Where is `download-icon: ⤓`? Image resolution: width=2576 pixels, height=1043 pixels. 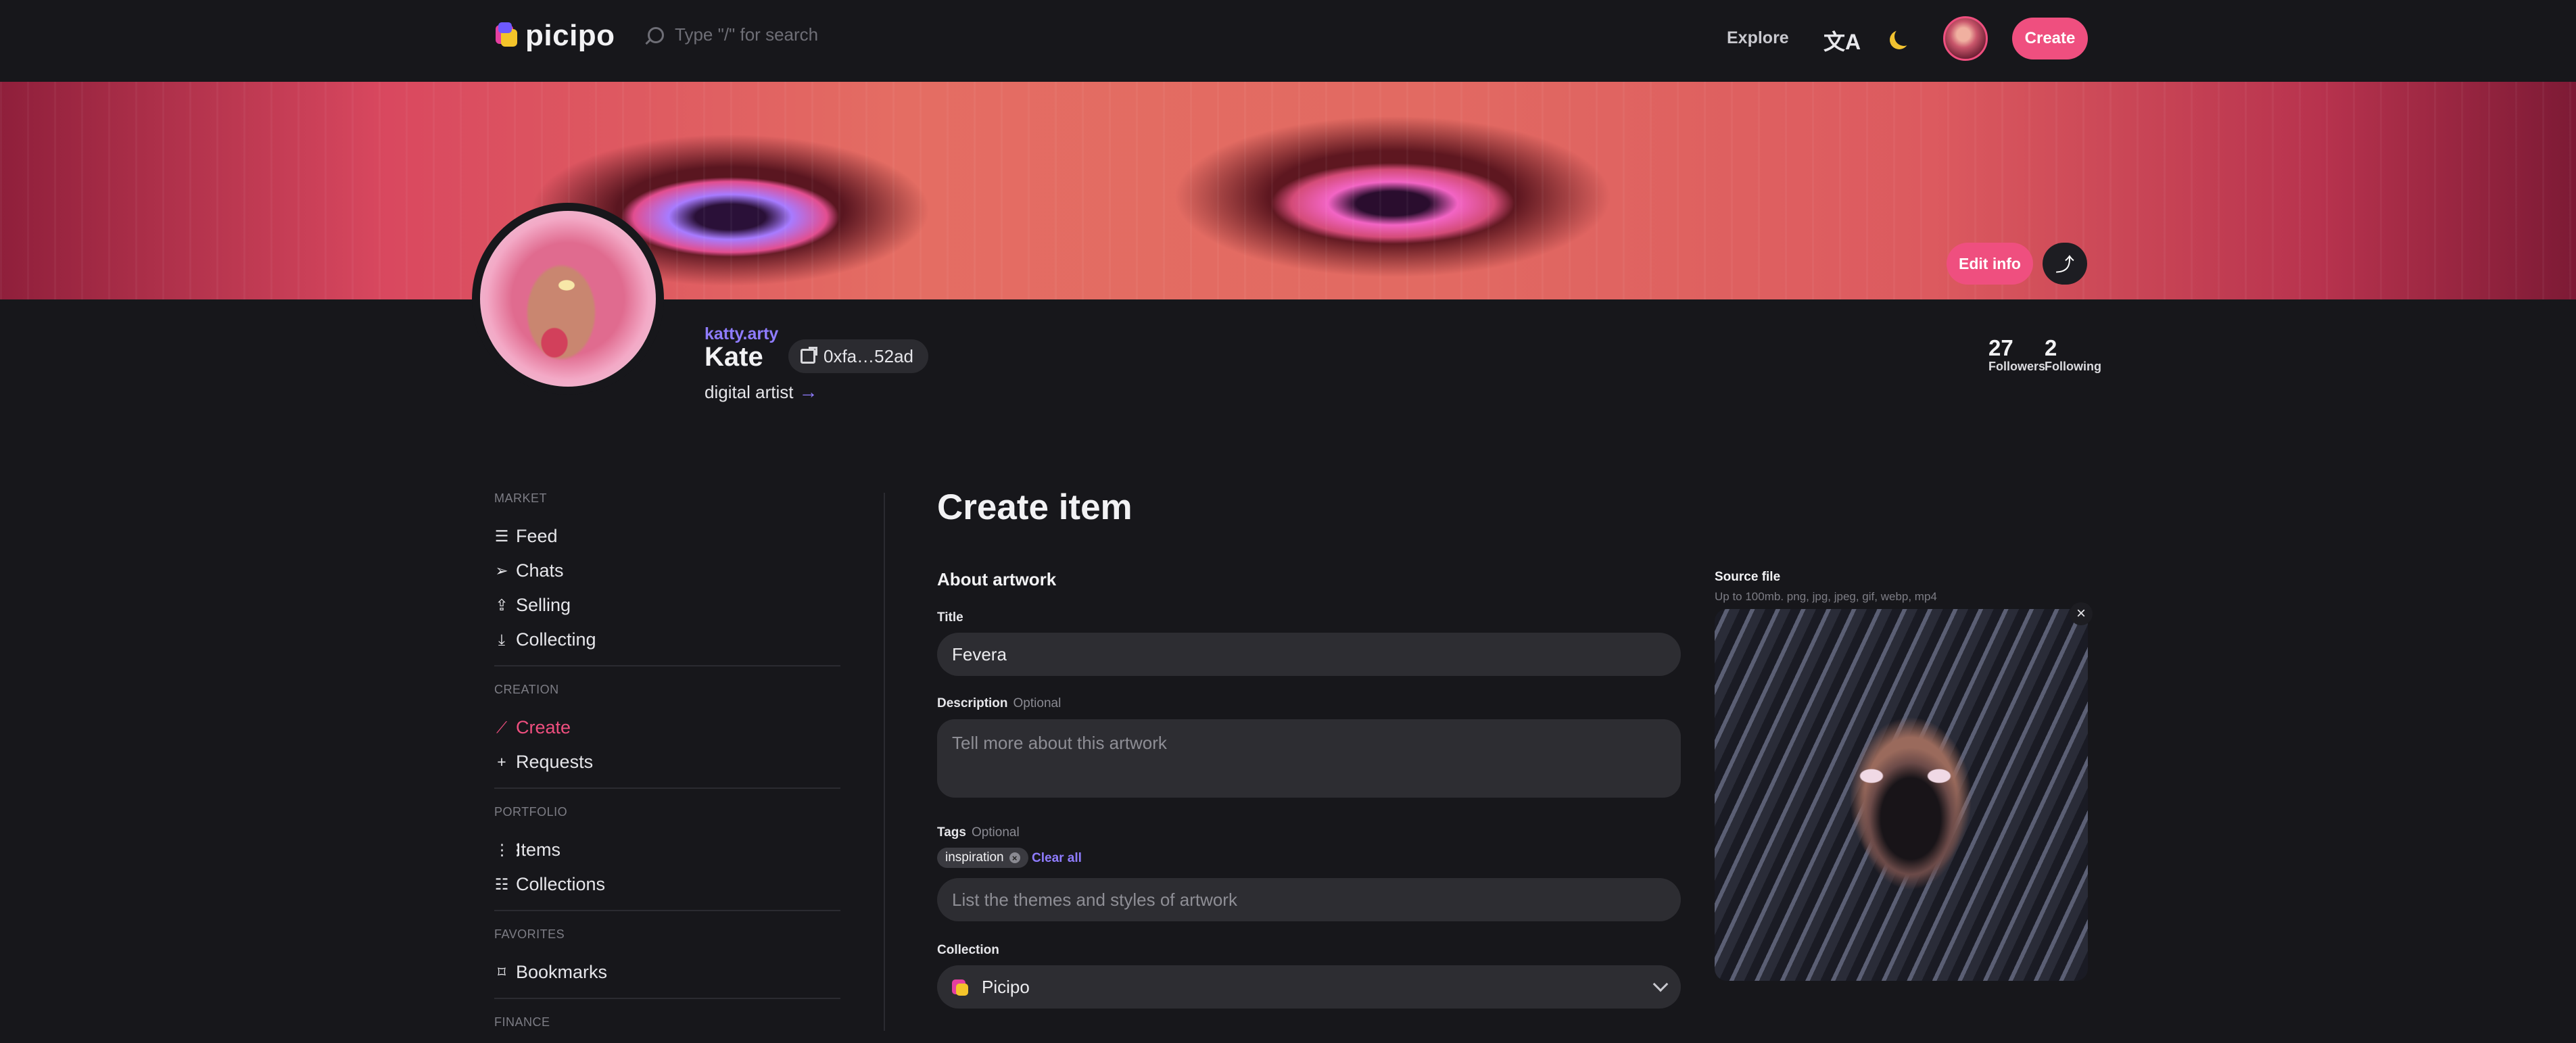
download-icon: ⤓ is located at coordinates (502, 639).